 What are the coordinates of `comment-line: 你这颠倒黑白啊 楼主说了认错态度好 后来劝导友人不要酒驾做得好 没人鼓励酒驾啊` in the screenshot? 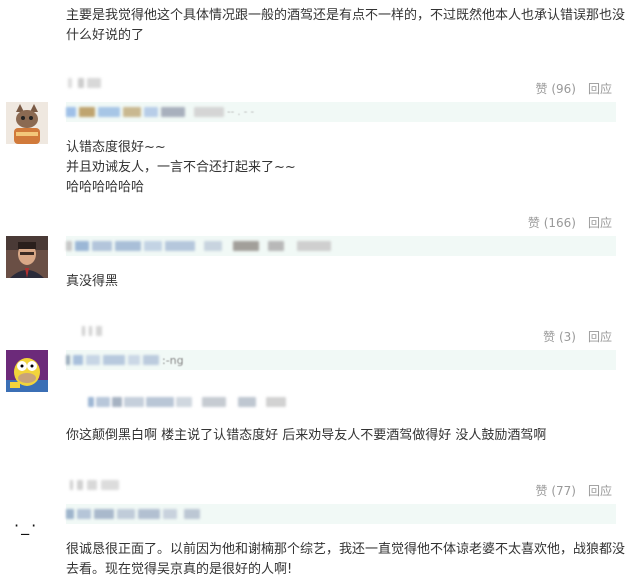 It's located at (306, 435).